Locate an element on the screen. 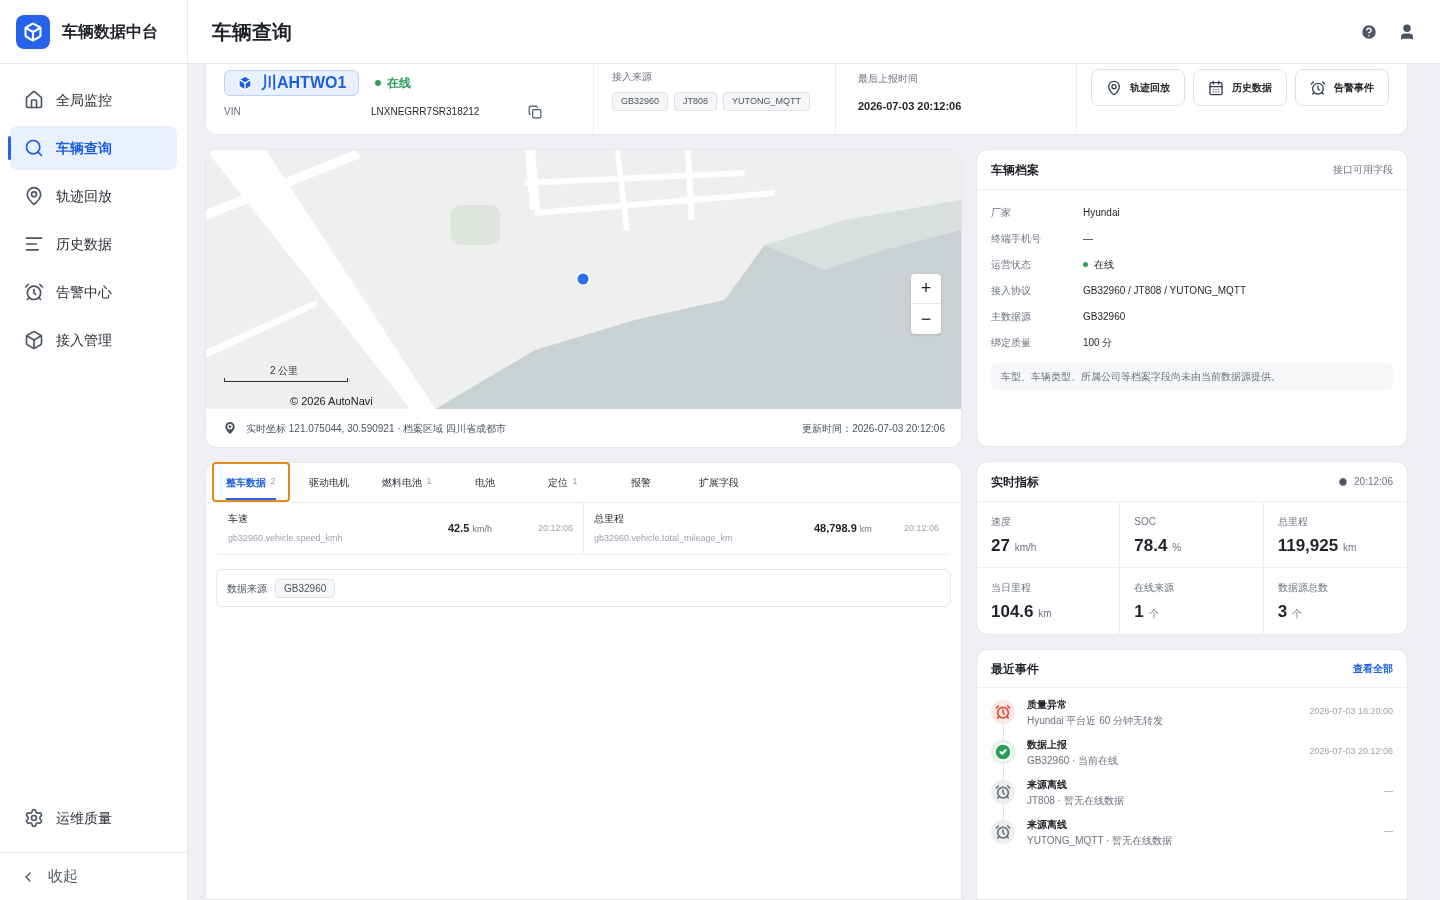 This screenshot has width=1440, height=900. bars-icon is located at coordinates (34, 244).